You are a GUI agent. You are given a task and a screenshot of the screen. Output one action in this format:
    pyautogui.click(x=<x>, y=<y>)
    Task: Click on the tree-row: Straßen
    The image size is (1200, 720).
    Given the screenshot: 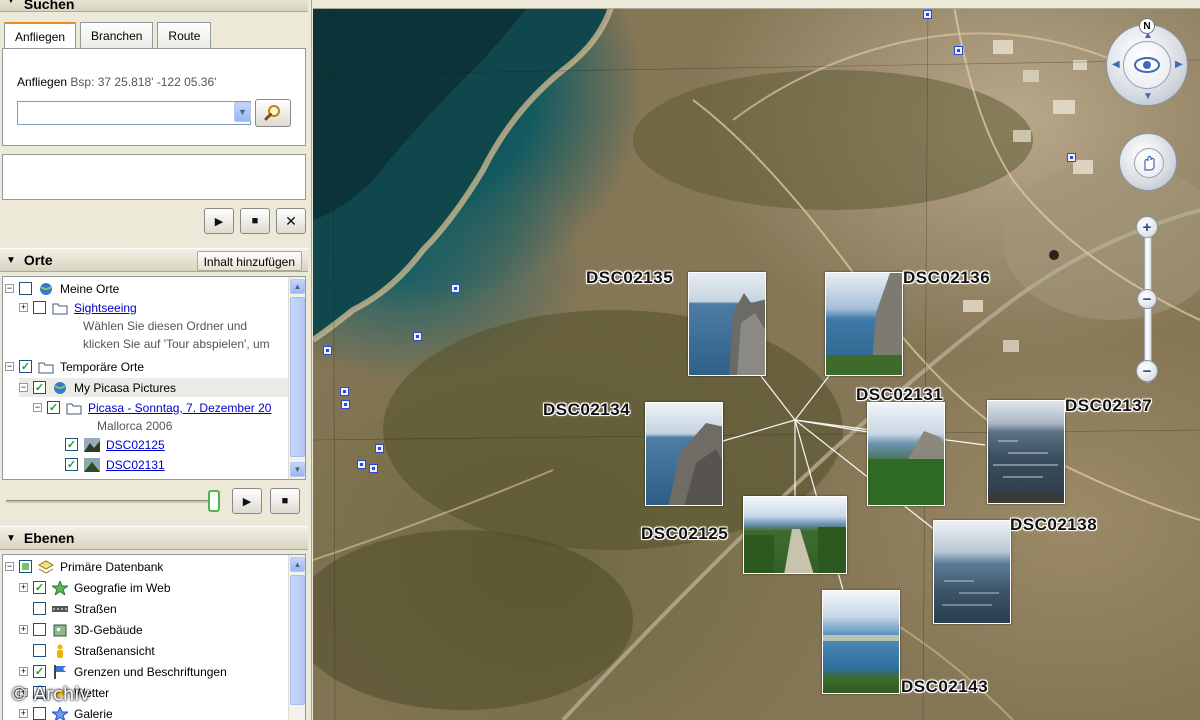 What is the action you would take?
    pyautogui.click(x=75, y=608)
    